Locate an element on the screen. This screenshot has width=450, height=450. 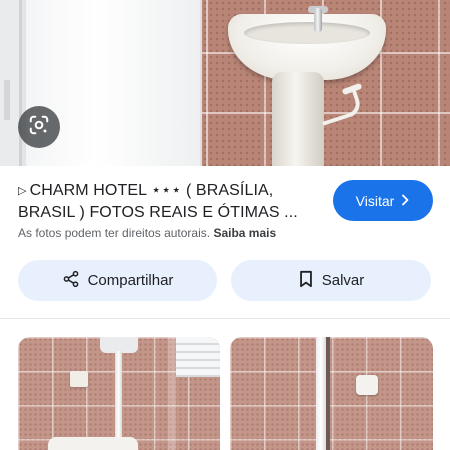
save-button: Salvar is located at coordinates (331, 280).